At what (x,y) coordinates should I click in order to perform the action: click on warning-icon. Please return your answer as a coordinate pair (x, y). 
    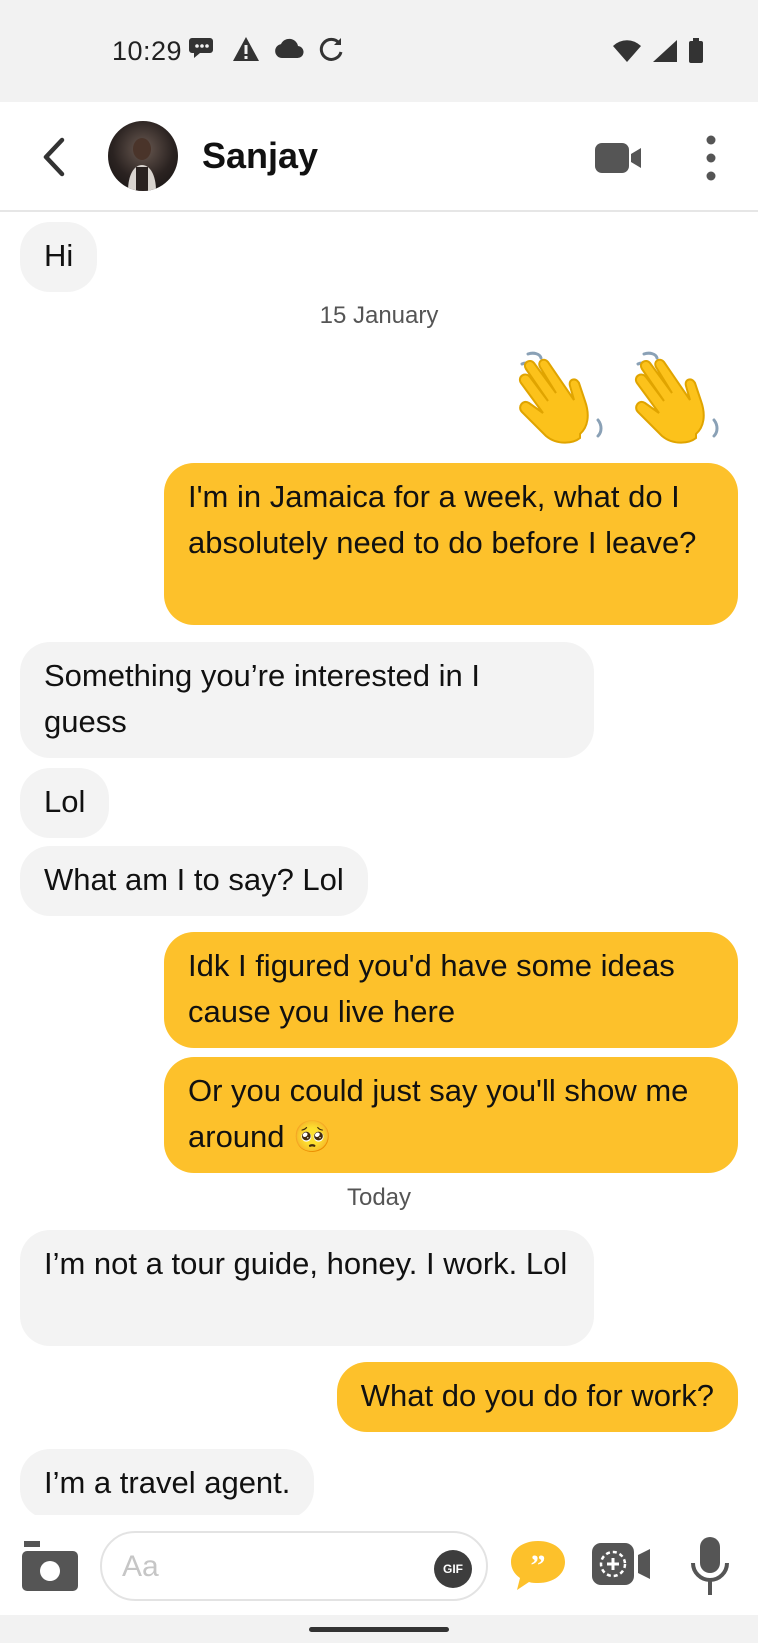
    Looking at the image, I should click on (246, 49).